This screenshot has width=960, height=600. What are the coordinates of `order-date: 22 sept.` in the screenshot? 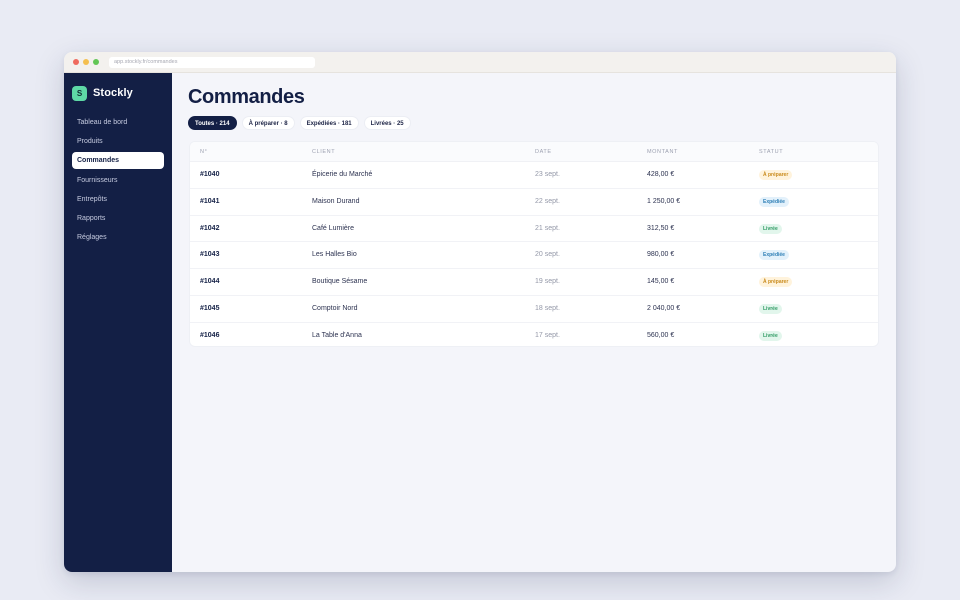 It's located at (547, 201).